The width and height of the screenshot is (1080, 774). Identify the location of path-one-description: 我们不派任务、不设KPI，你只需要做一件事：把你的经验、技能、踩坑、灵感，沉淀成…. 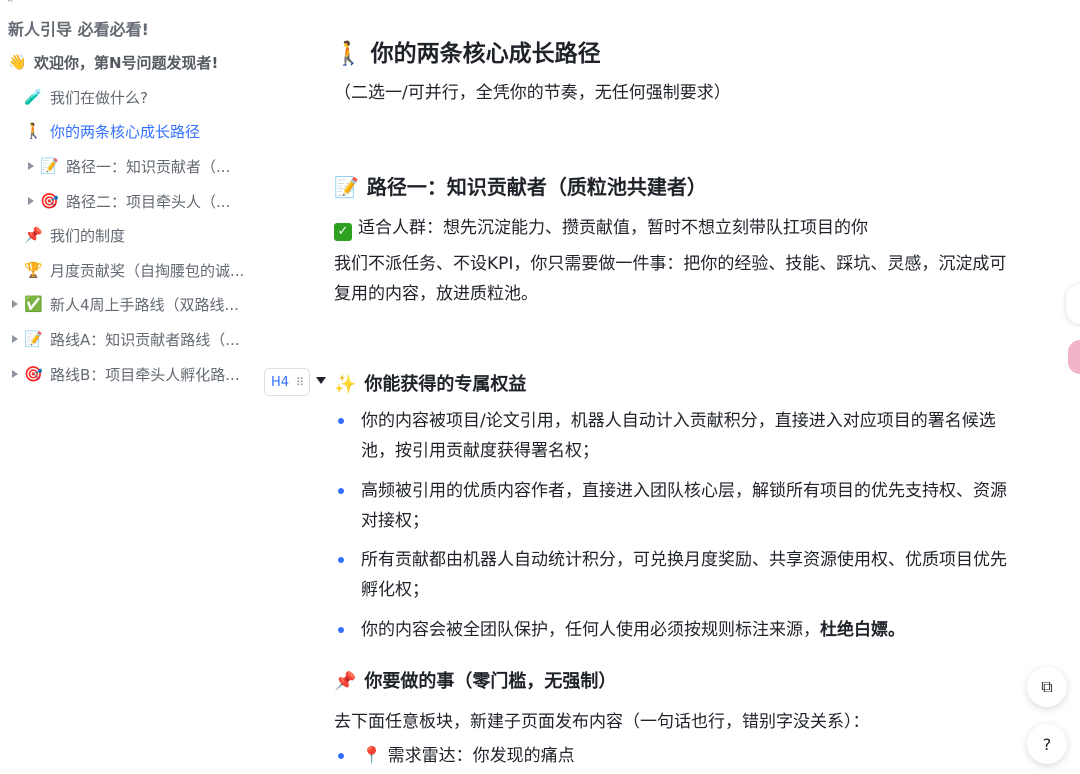
(670, 279).